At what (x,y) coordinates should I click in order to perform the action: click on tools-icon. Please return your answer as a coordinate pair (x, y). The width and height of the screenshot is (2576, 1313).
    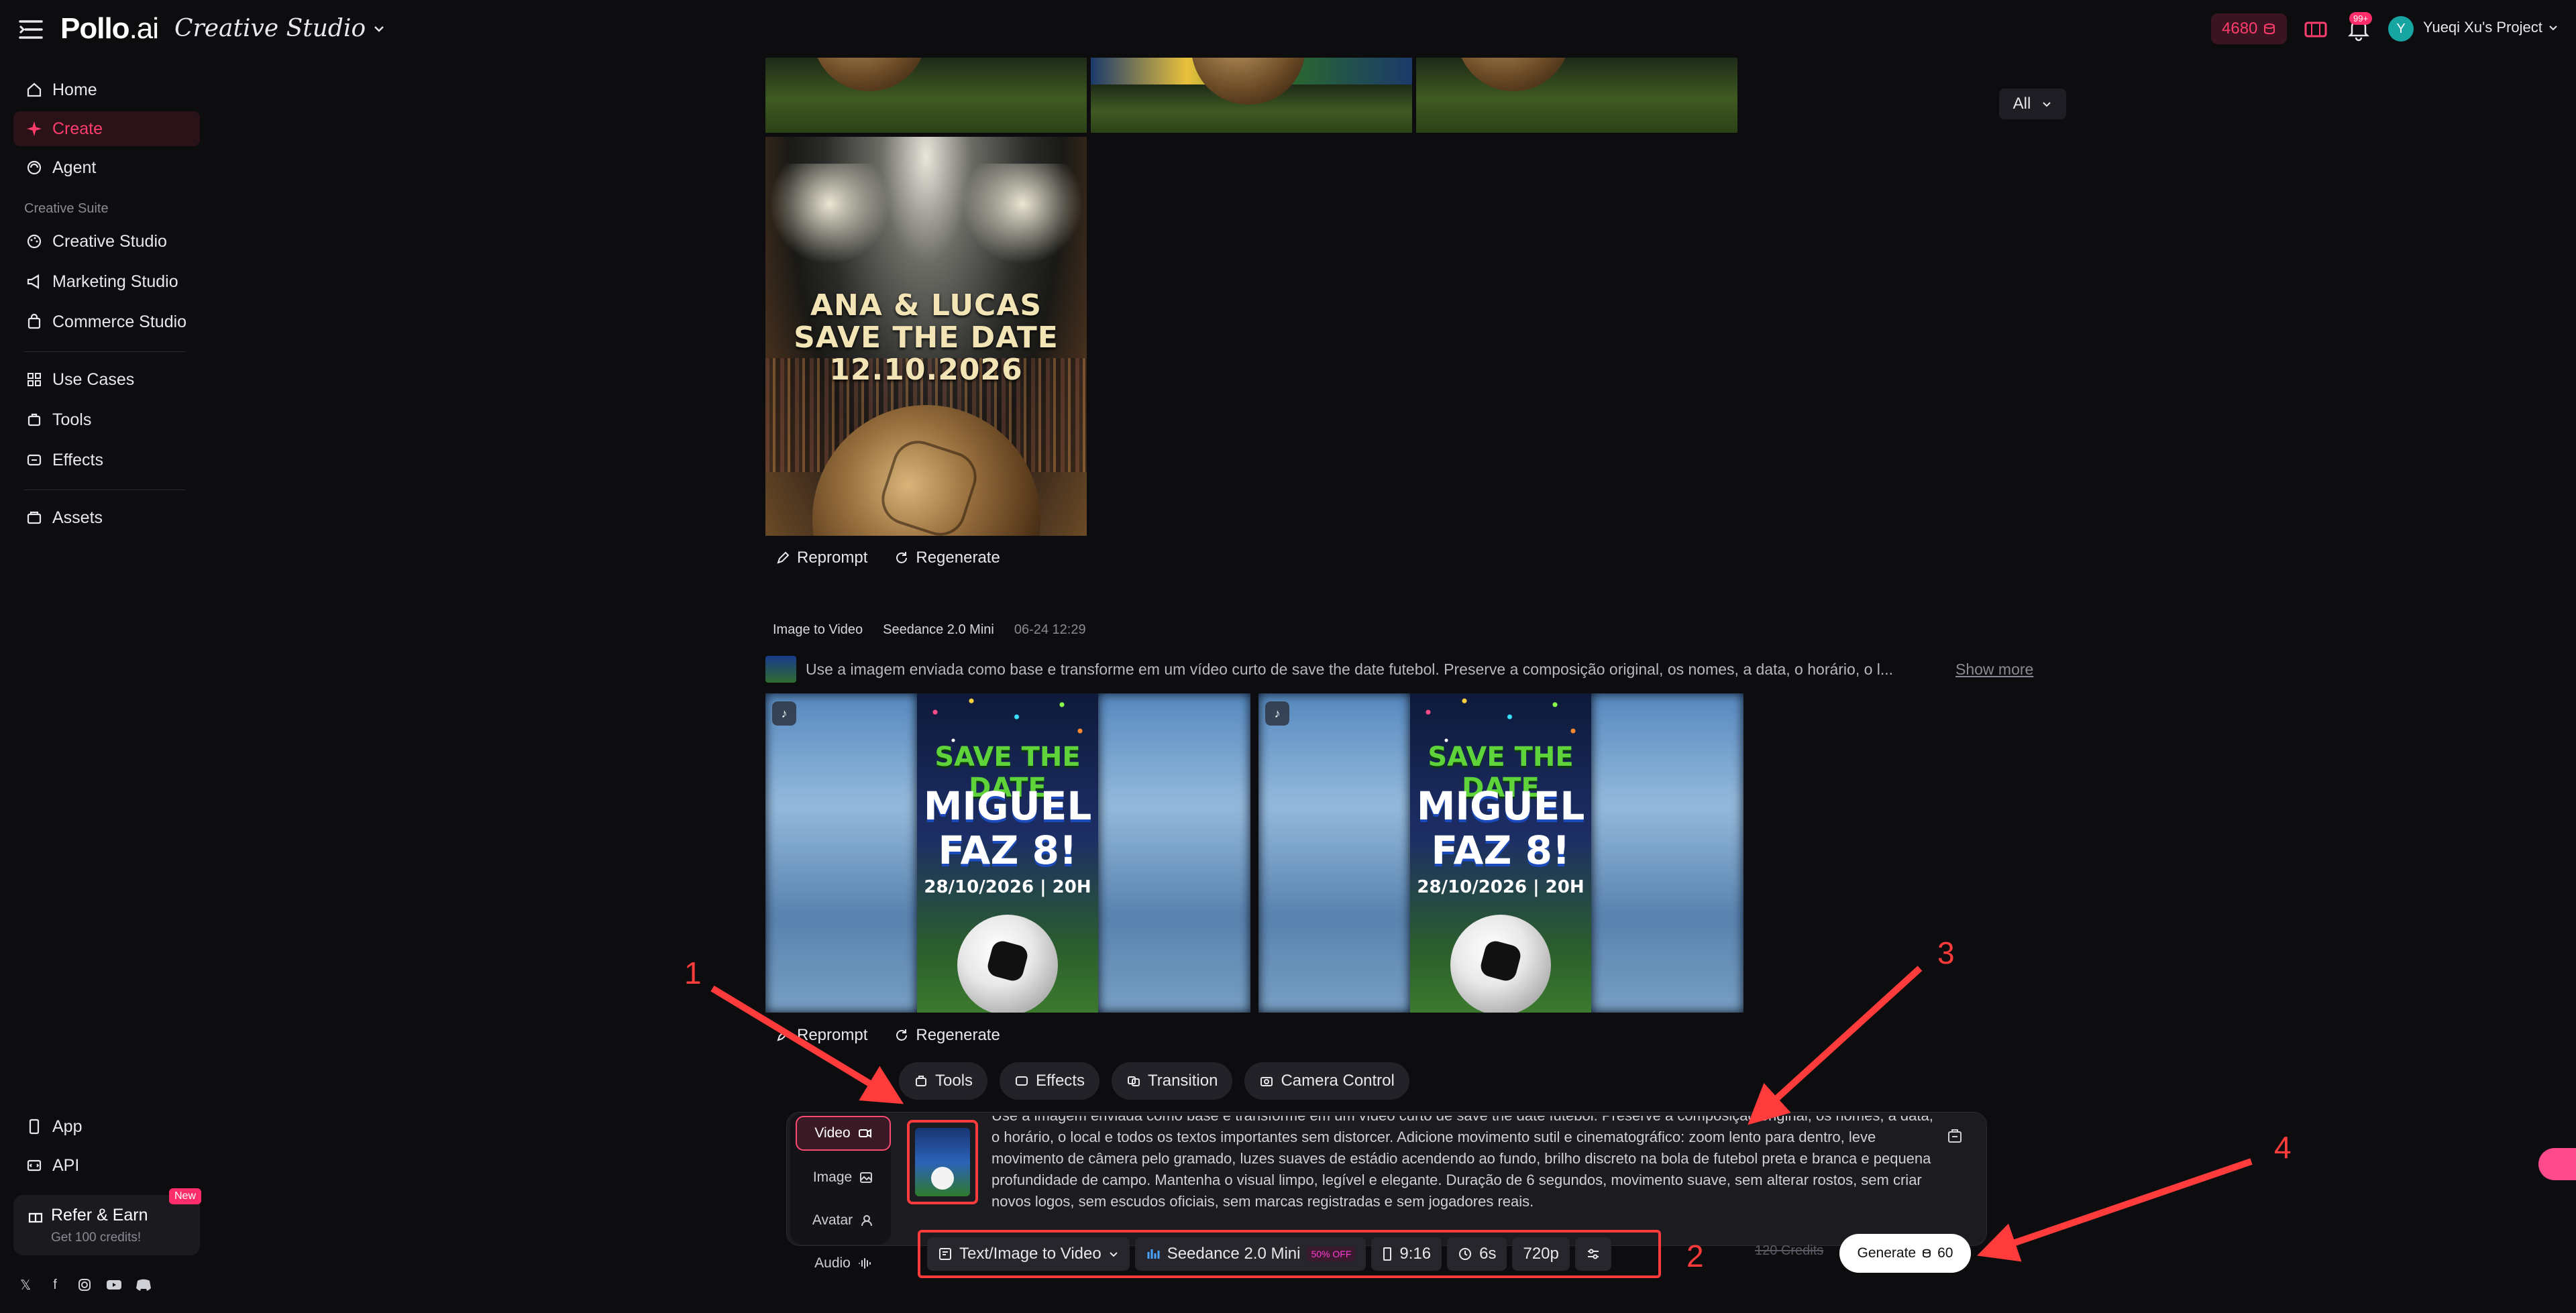
    Looking at the image, I should click on (34, 419).